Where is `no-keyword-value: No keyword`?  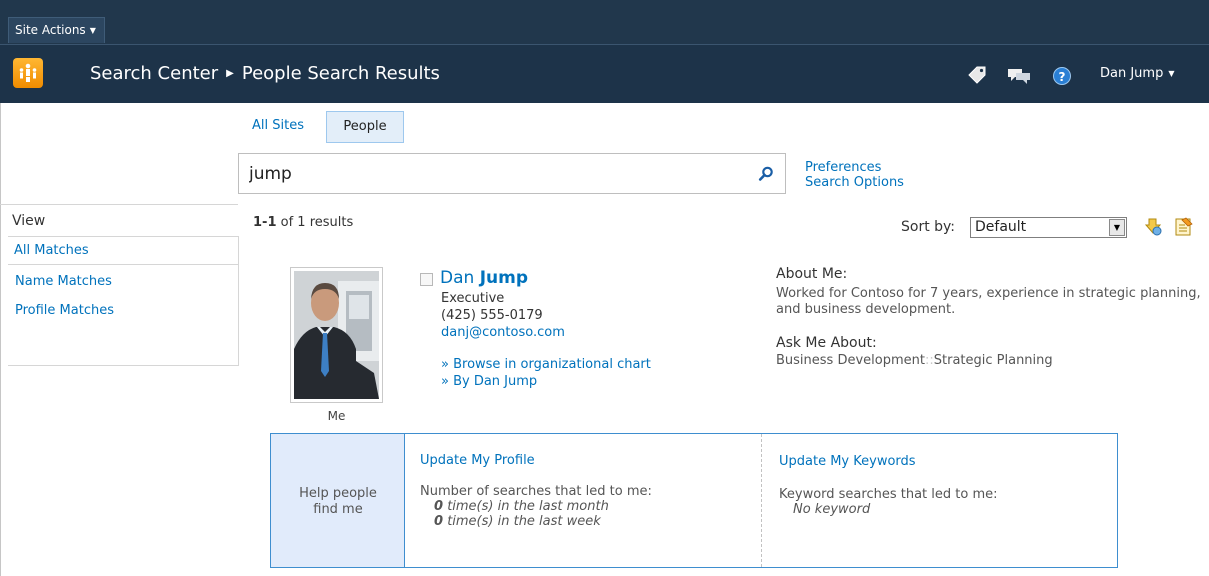 no-keyword-value: No keyword is located at coordinates (832, 509).